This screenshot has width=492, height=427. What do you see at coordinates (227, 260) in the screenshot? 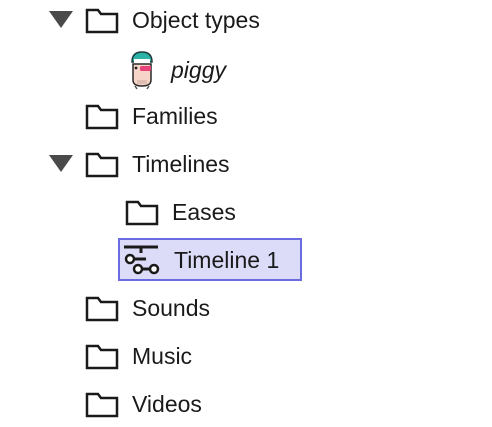
I see `tree-item-label: Timeline 1` at bounding box center [227, 260].